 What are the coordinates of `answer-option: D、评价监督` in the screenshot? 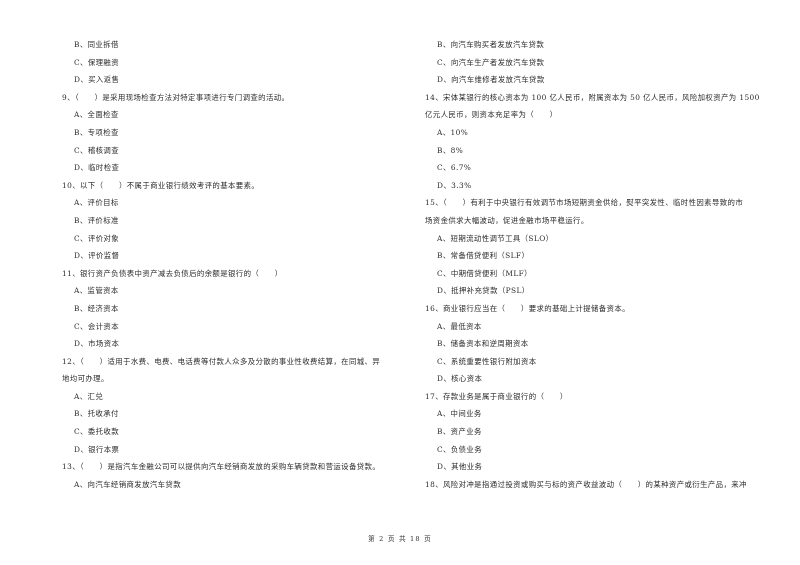 It's located at (97, 256).